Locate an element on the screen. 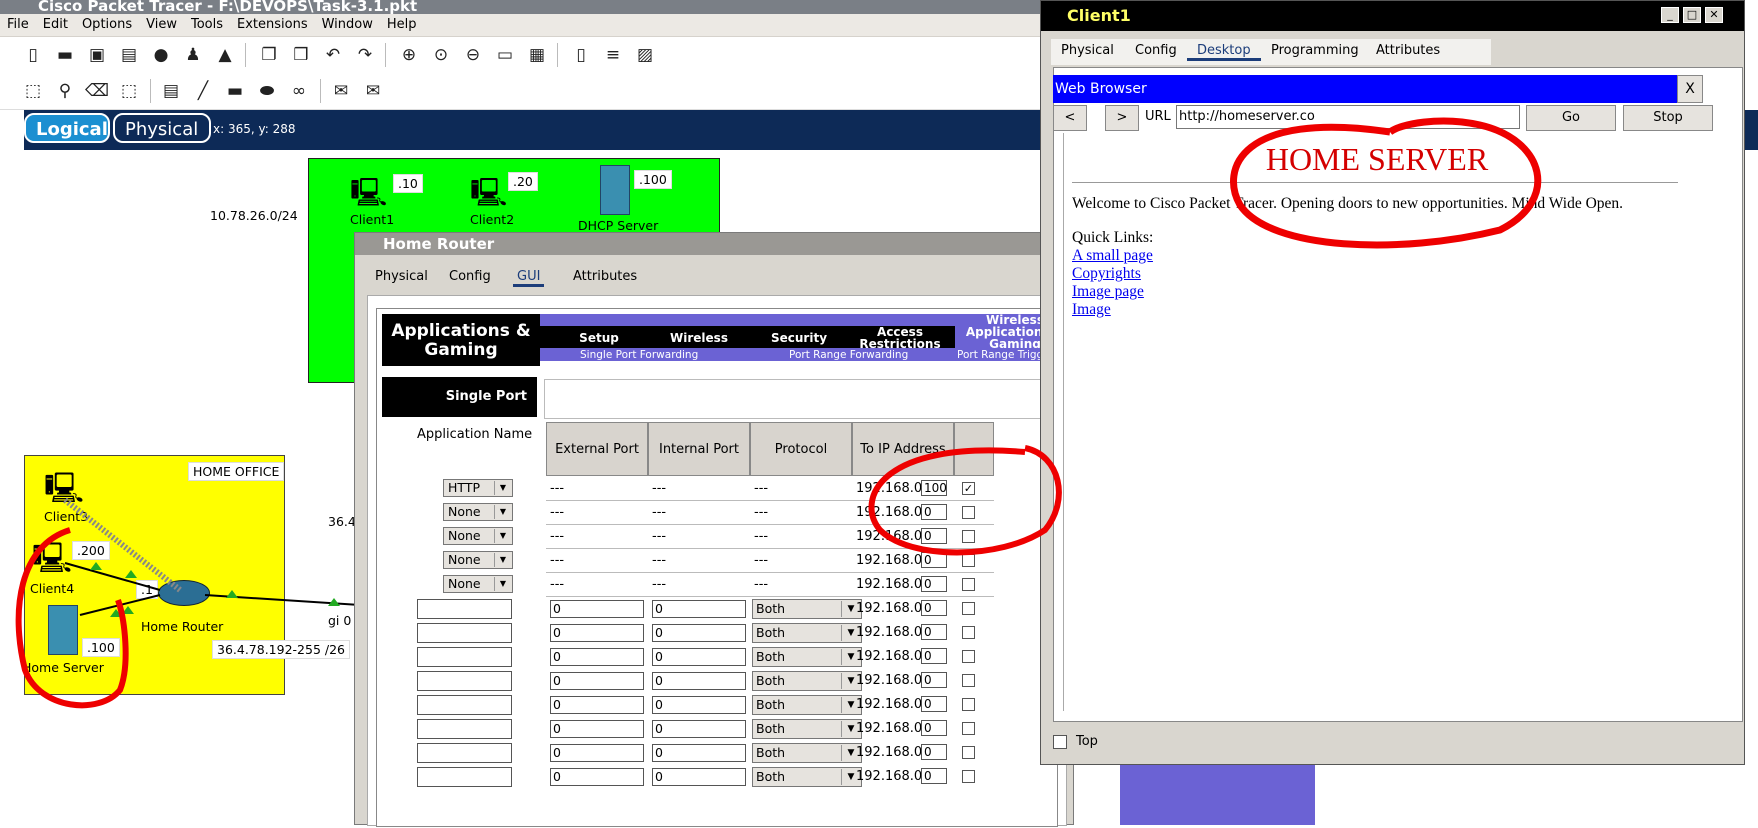  back-button: < is located at coordinates (1070, 118).